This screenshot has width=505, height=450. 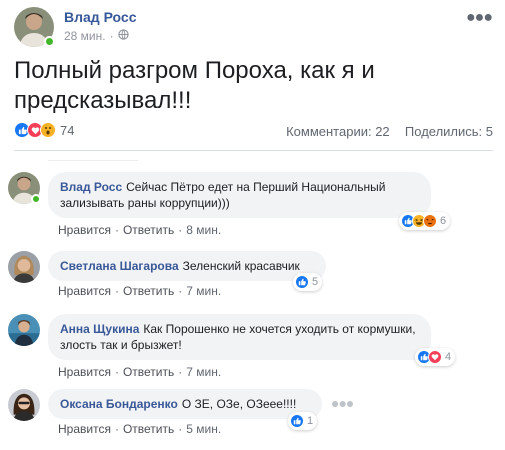 I want to click on post-meta: 28 мин. ·, so click(x=96, y=36).